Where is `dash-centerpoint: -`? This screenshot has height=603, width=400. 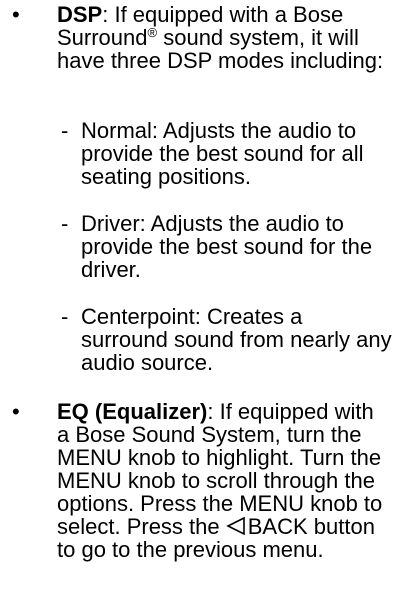
dash-centerpoint: - is located at coordinates (65, 316).